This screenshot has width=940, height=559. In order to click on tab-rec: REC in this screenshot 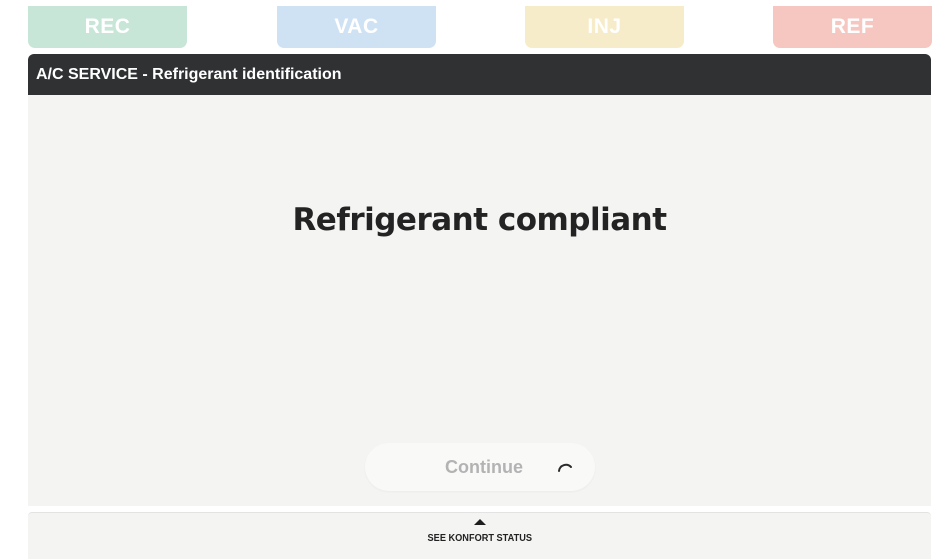, I will do `click(107, 27)`.